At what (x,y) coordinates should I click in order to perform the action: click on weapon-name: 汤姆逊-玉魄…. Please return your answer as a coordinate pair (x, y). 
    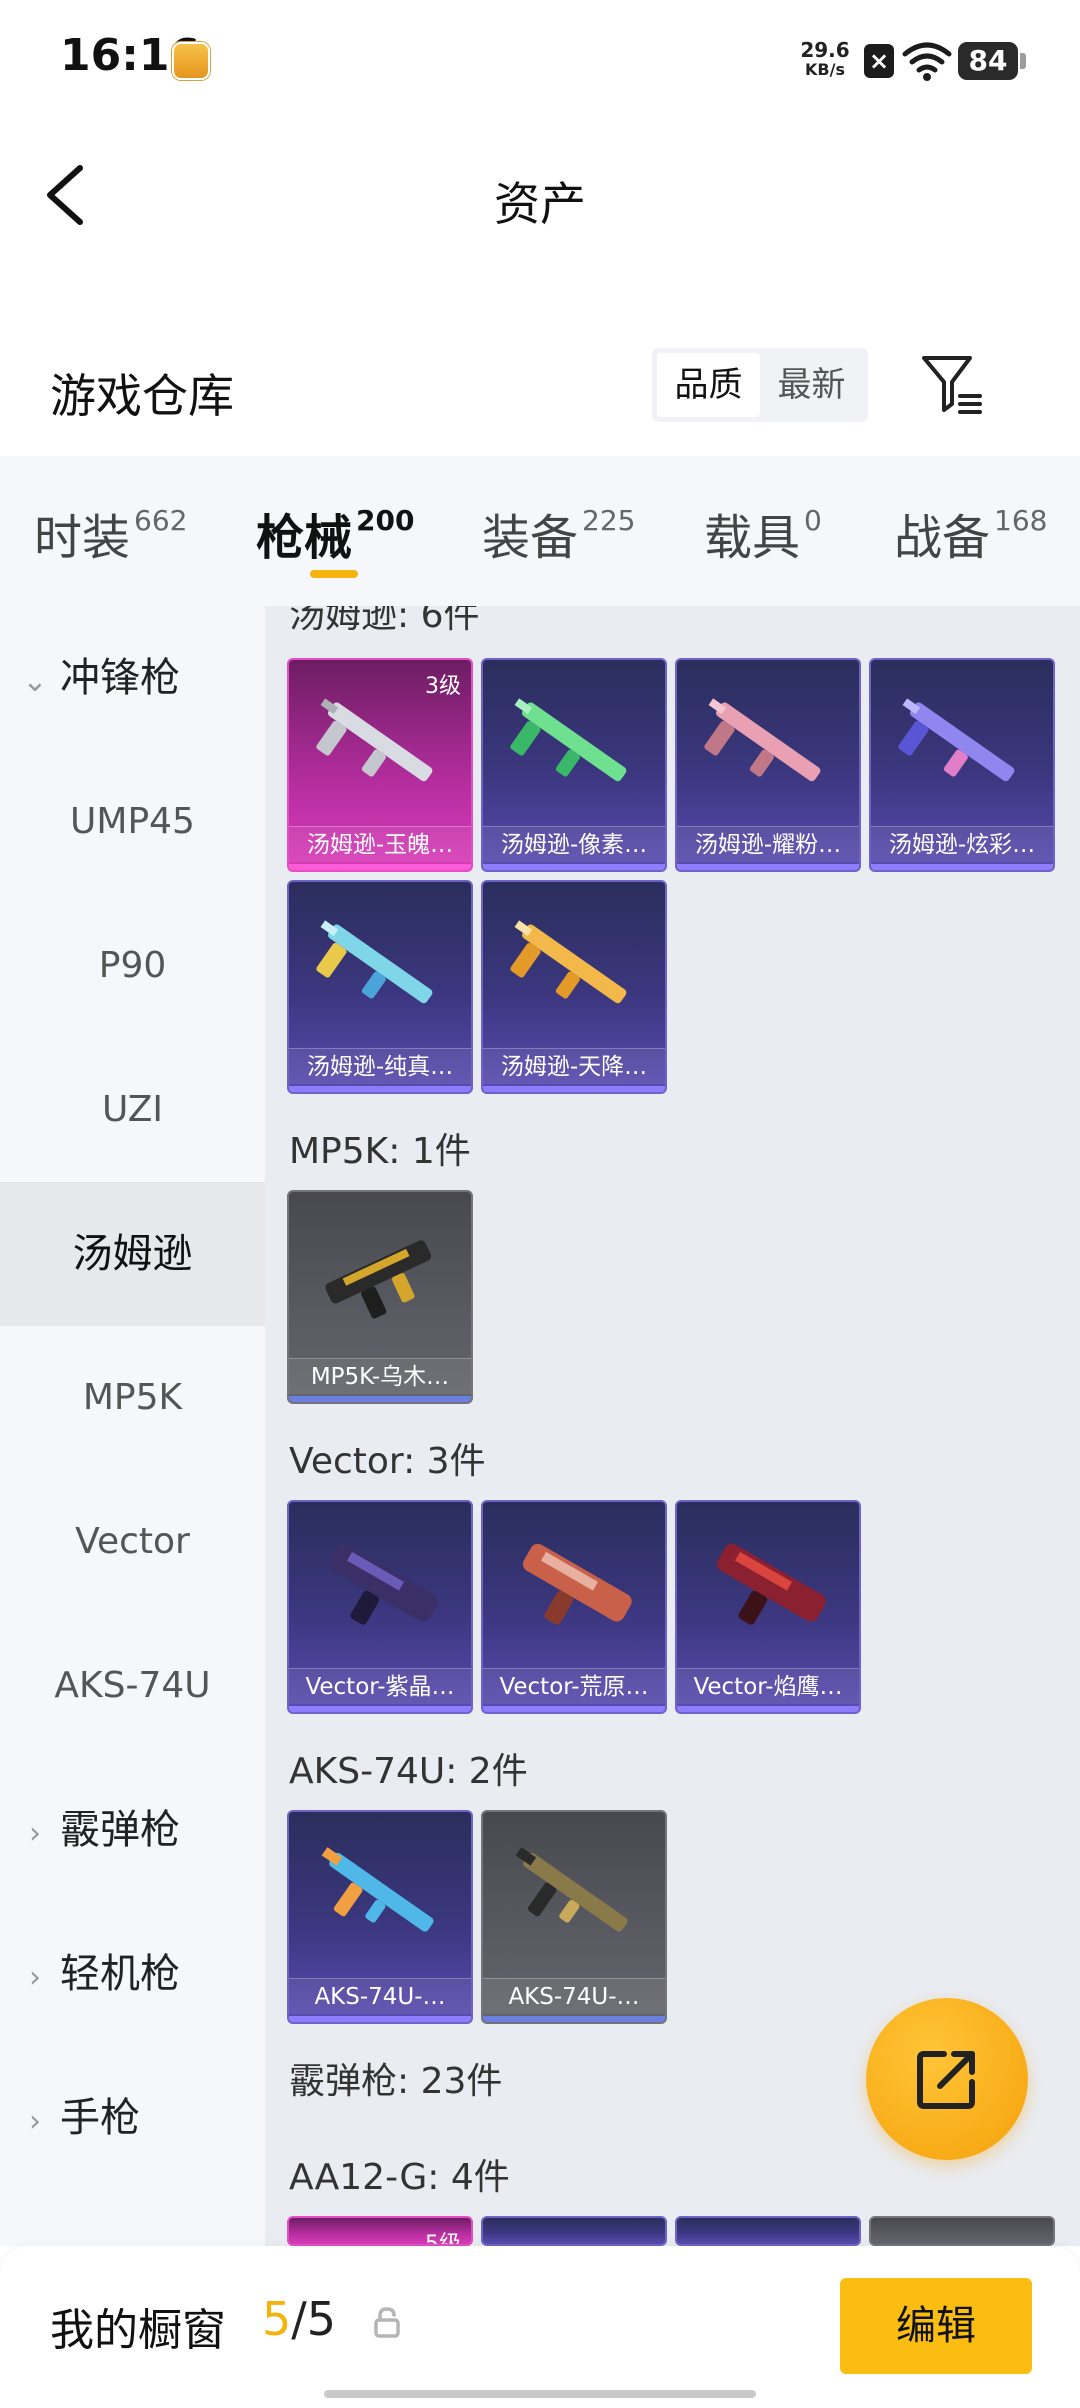
    Looking at the image, I should click on (380, 844).